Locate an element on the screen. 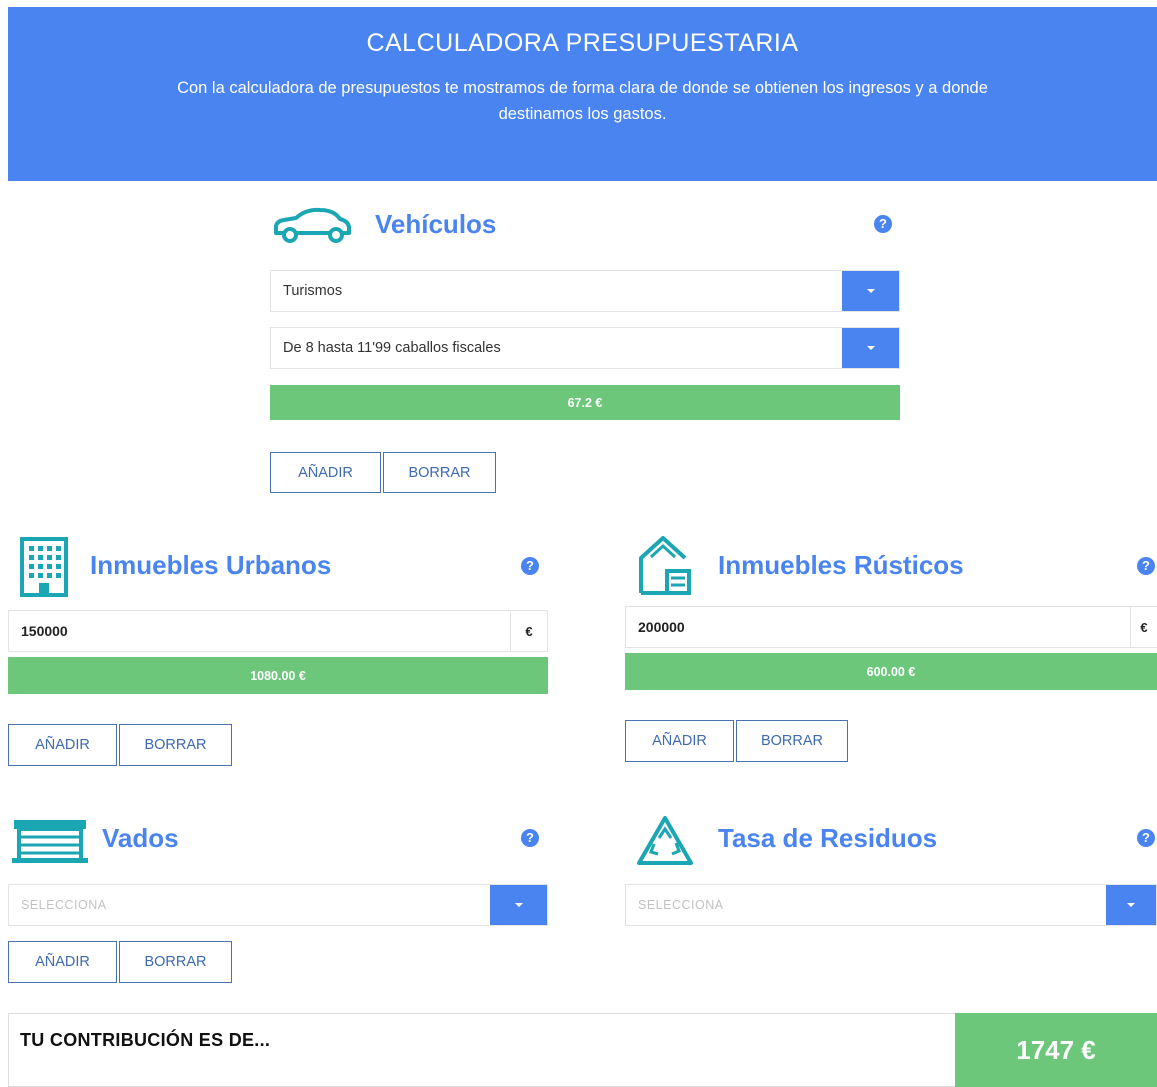  vados-add-button: AÑADIR is located at coordinates (62, 962).